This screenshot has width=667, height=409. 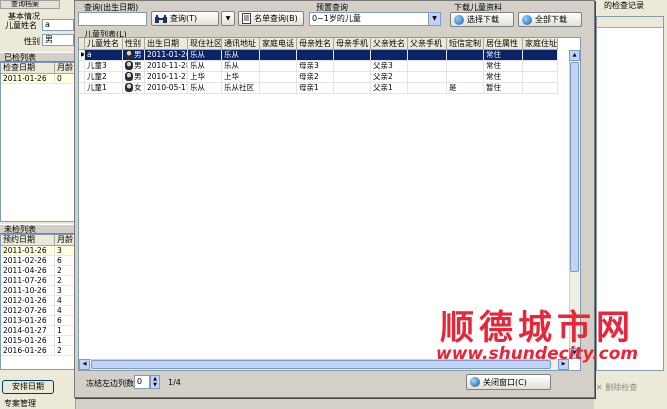 I want to click on watermark-url: www.shundecity.com, so click(x=537, y=354).